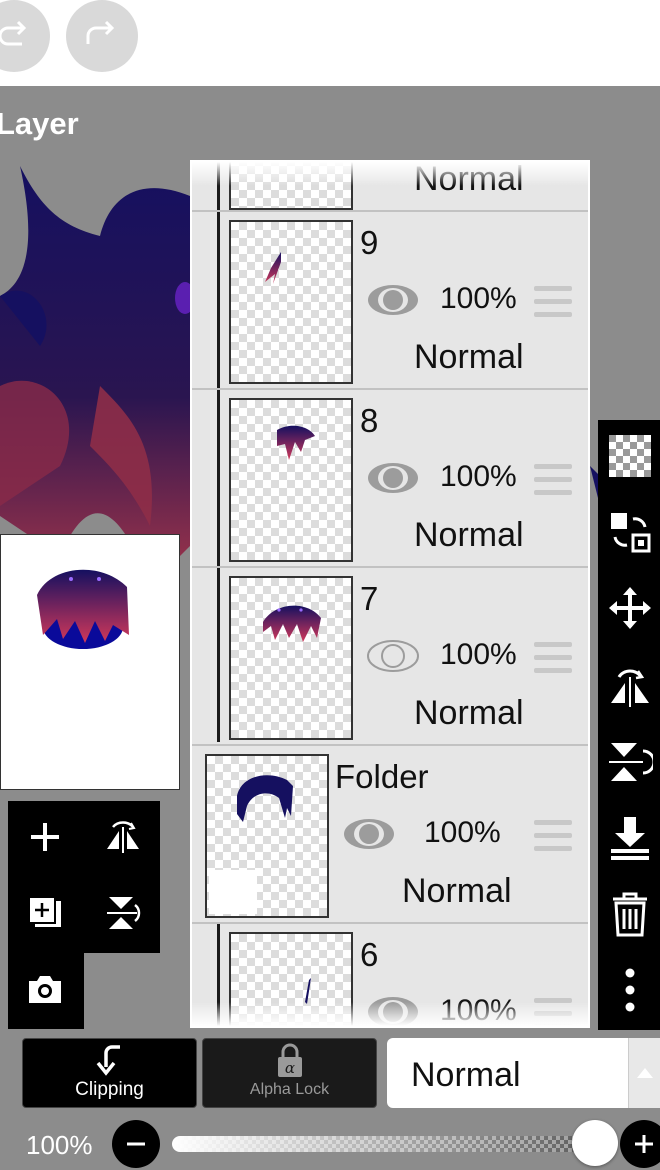 The width and height of the screenshot is (660, 1170). What do you see at coordinates (523, 1073) in the screenshot?
I see `blend-mode-select: Normal` at bounding box center [523, 1073].